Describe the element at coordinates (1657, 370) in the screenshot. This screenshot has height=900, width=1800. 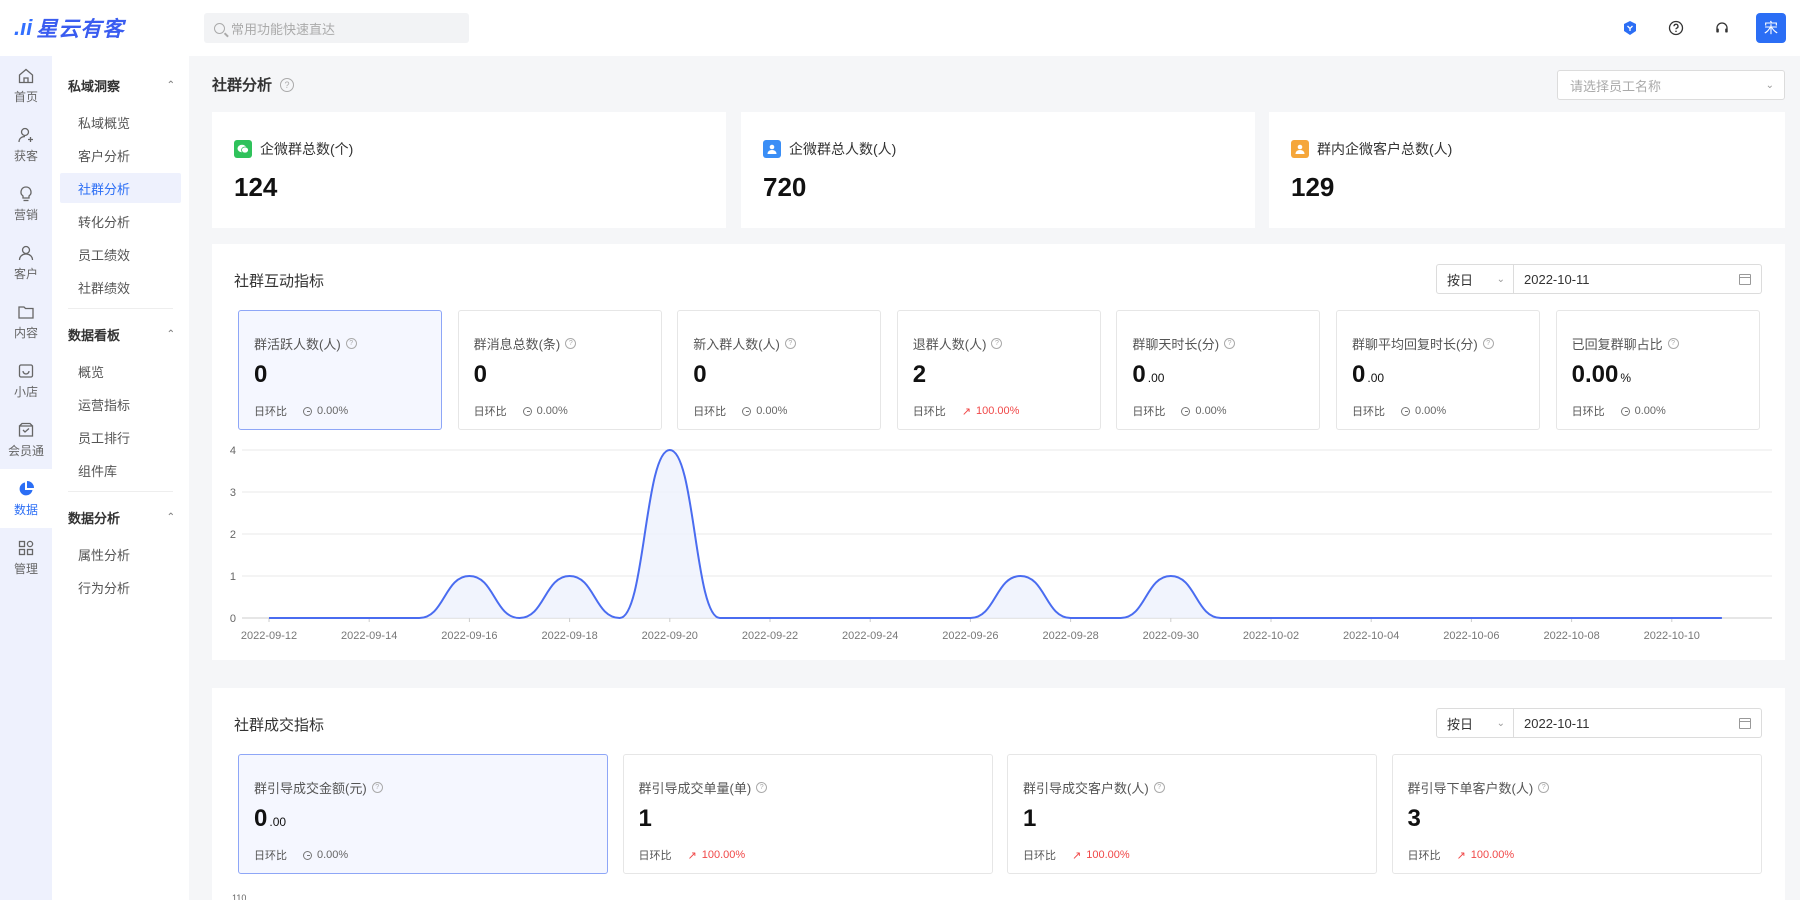
I see `metric-card: 已回复群聊占比? 0.00% 日环比 0.00%` at that location.